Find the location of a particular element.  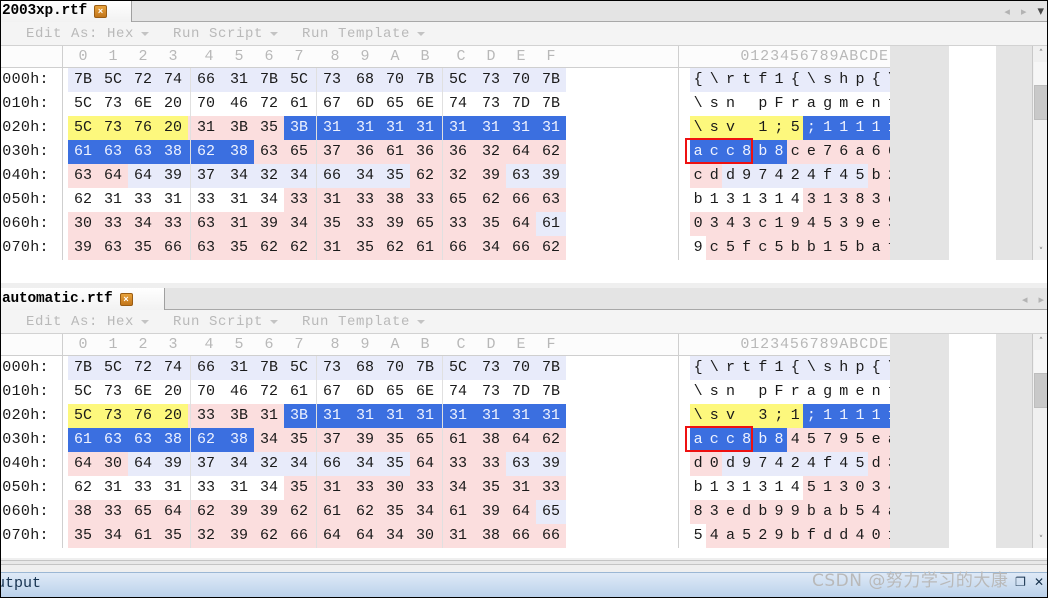

hex-byte: 68 is located at coordinates (365, 80).